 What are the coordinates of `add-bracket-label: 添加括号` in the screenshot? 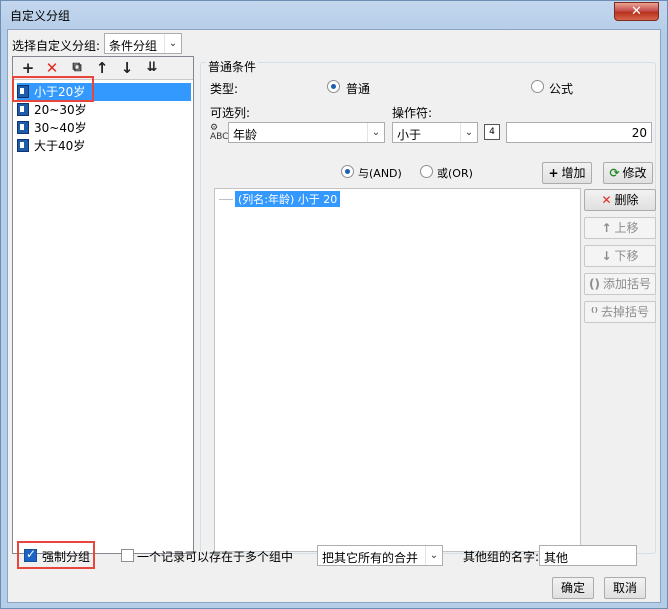 It's located at (626, 284).